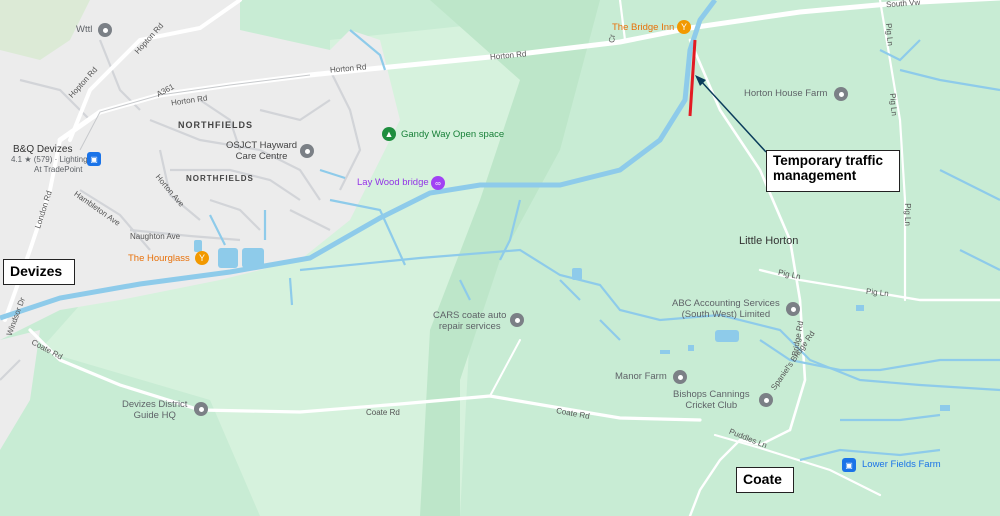 Image resolution: width=1000 pixels, height=516 pixels. I want to click on poi-label-the-bridge-inn: The Bridge Inn, so click(643, 28).